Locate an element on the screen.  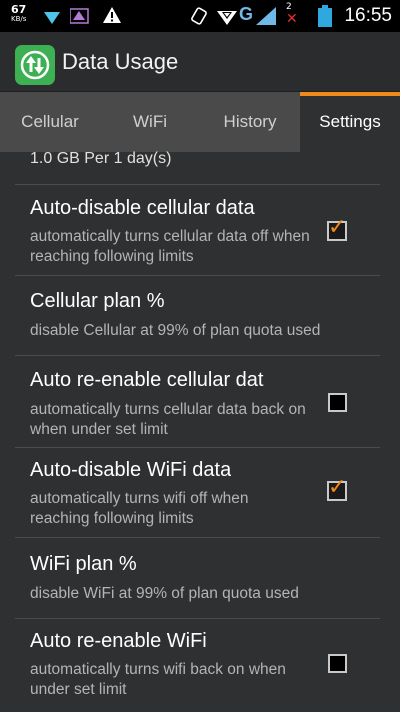
rotate-icon is located at coordinates (200, 18).